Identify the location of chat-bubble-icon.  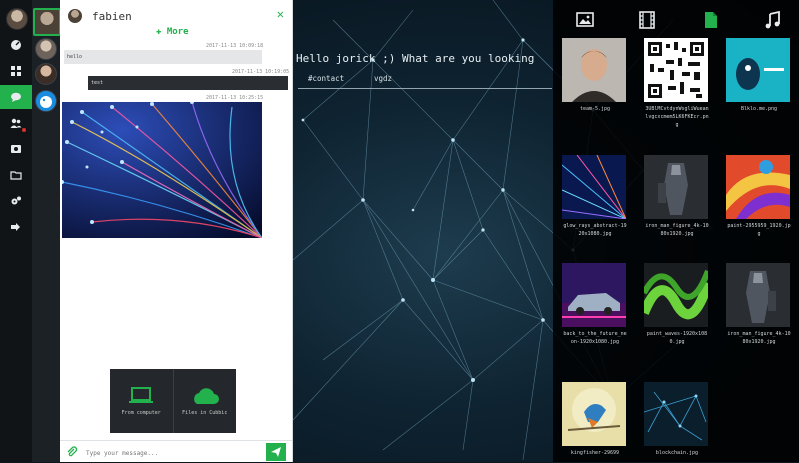
(16, 97).